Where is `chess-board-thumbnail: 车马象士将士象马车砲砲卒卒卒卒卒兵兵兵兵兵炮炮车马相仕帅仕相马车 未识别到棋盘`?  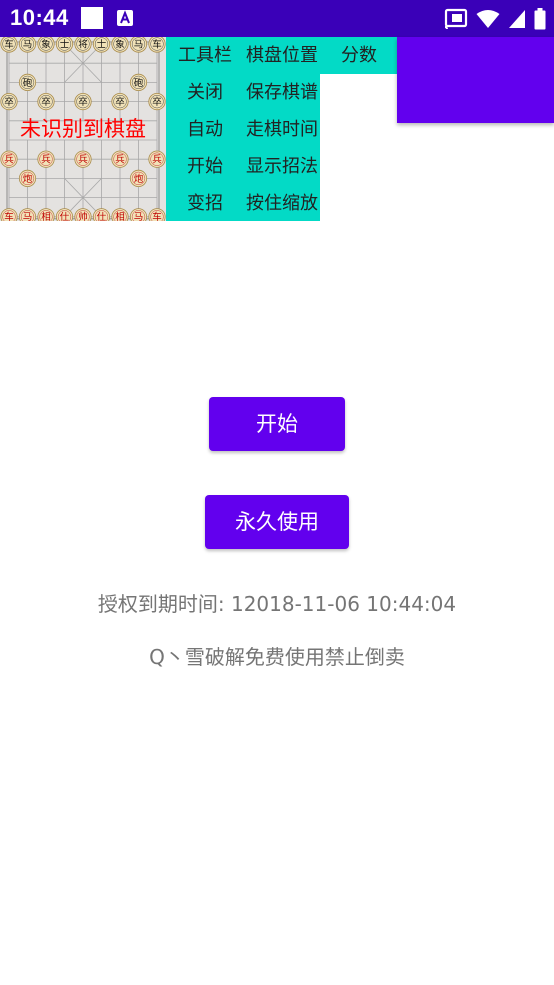
chess-board-thumbnail: 车马象士将士象马车砲砲卒卒卒卒卒兵兵兵兵兵炮炮车马相仕帅仕相马车 未识别到棋盘 is located at coordinates (83, 129).